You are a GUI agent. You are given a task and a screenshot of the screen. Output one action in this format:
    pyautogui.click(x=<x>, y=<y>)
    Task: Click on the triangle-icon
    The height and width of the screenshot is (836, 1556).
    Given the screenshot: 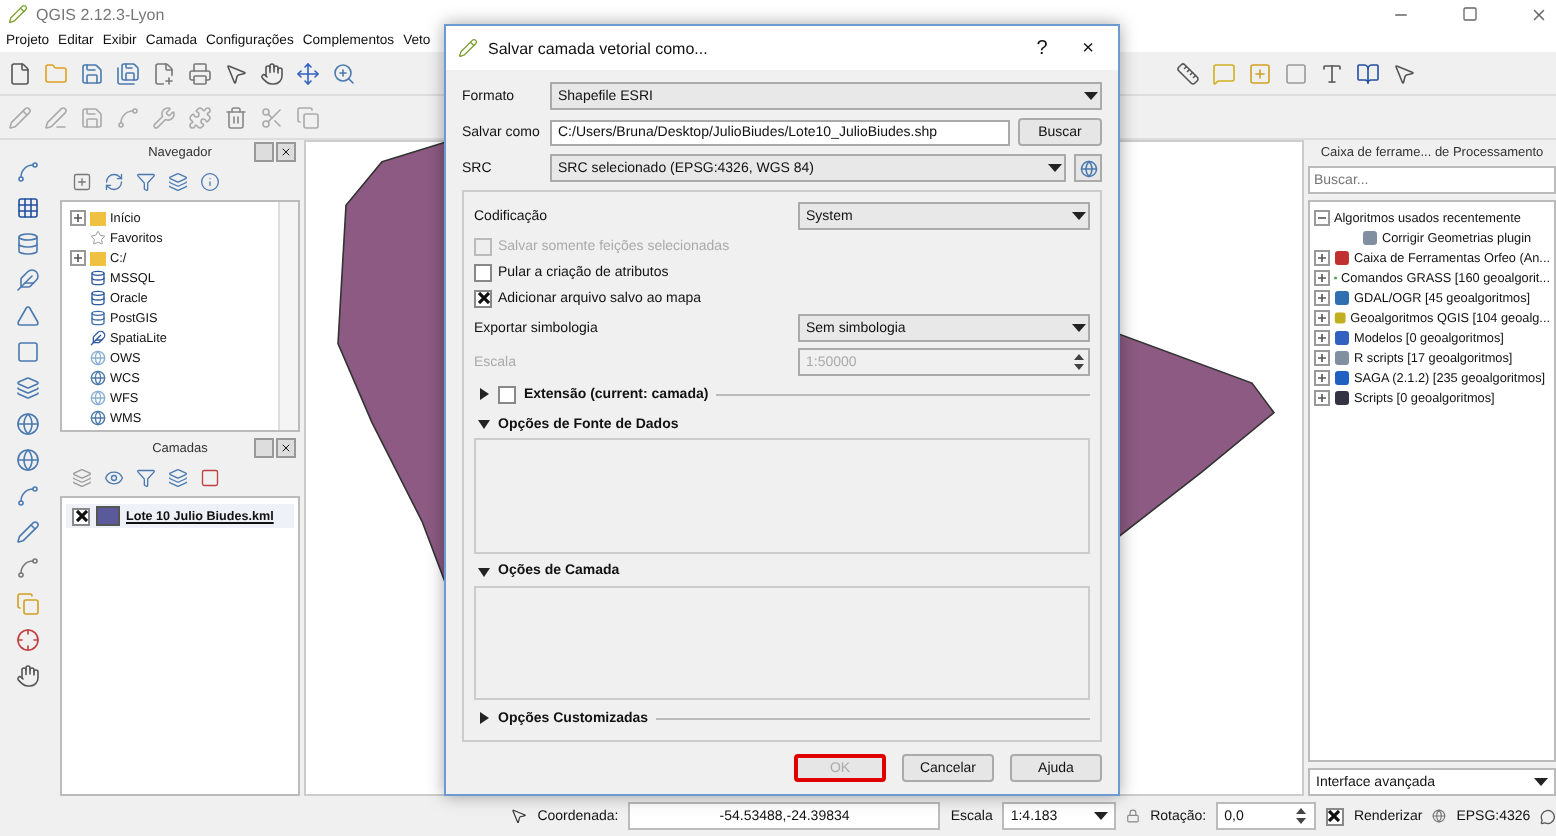 What is the action you would take?
    pyautogui.click(x=28, y=316)
    